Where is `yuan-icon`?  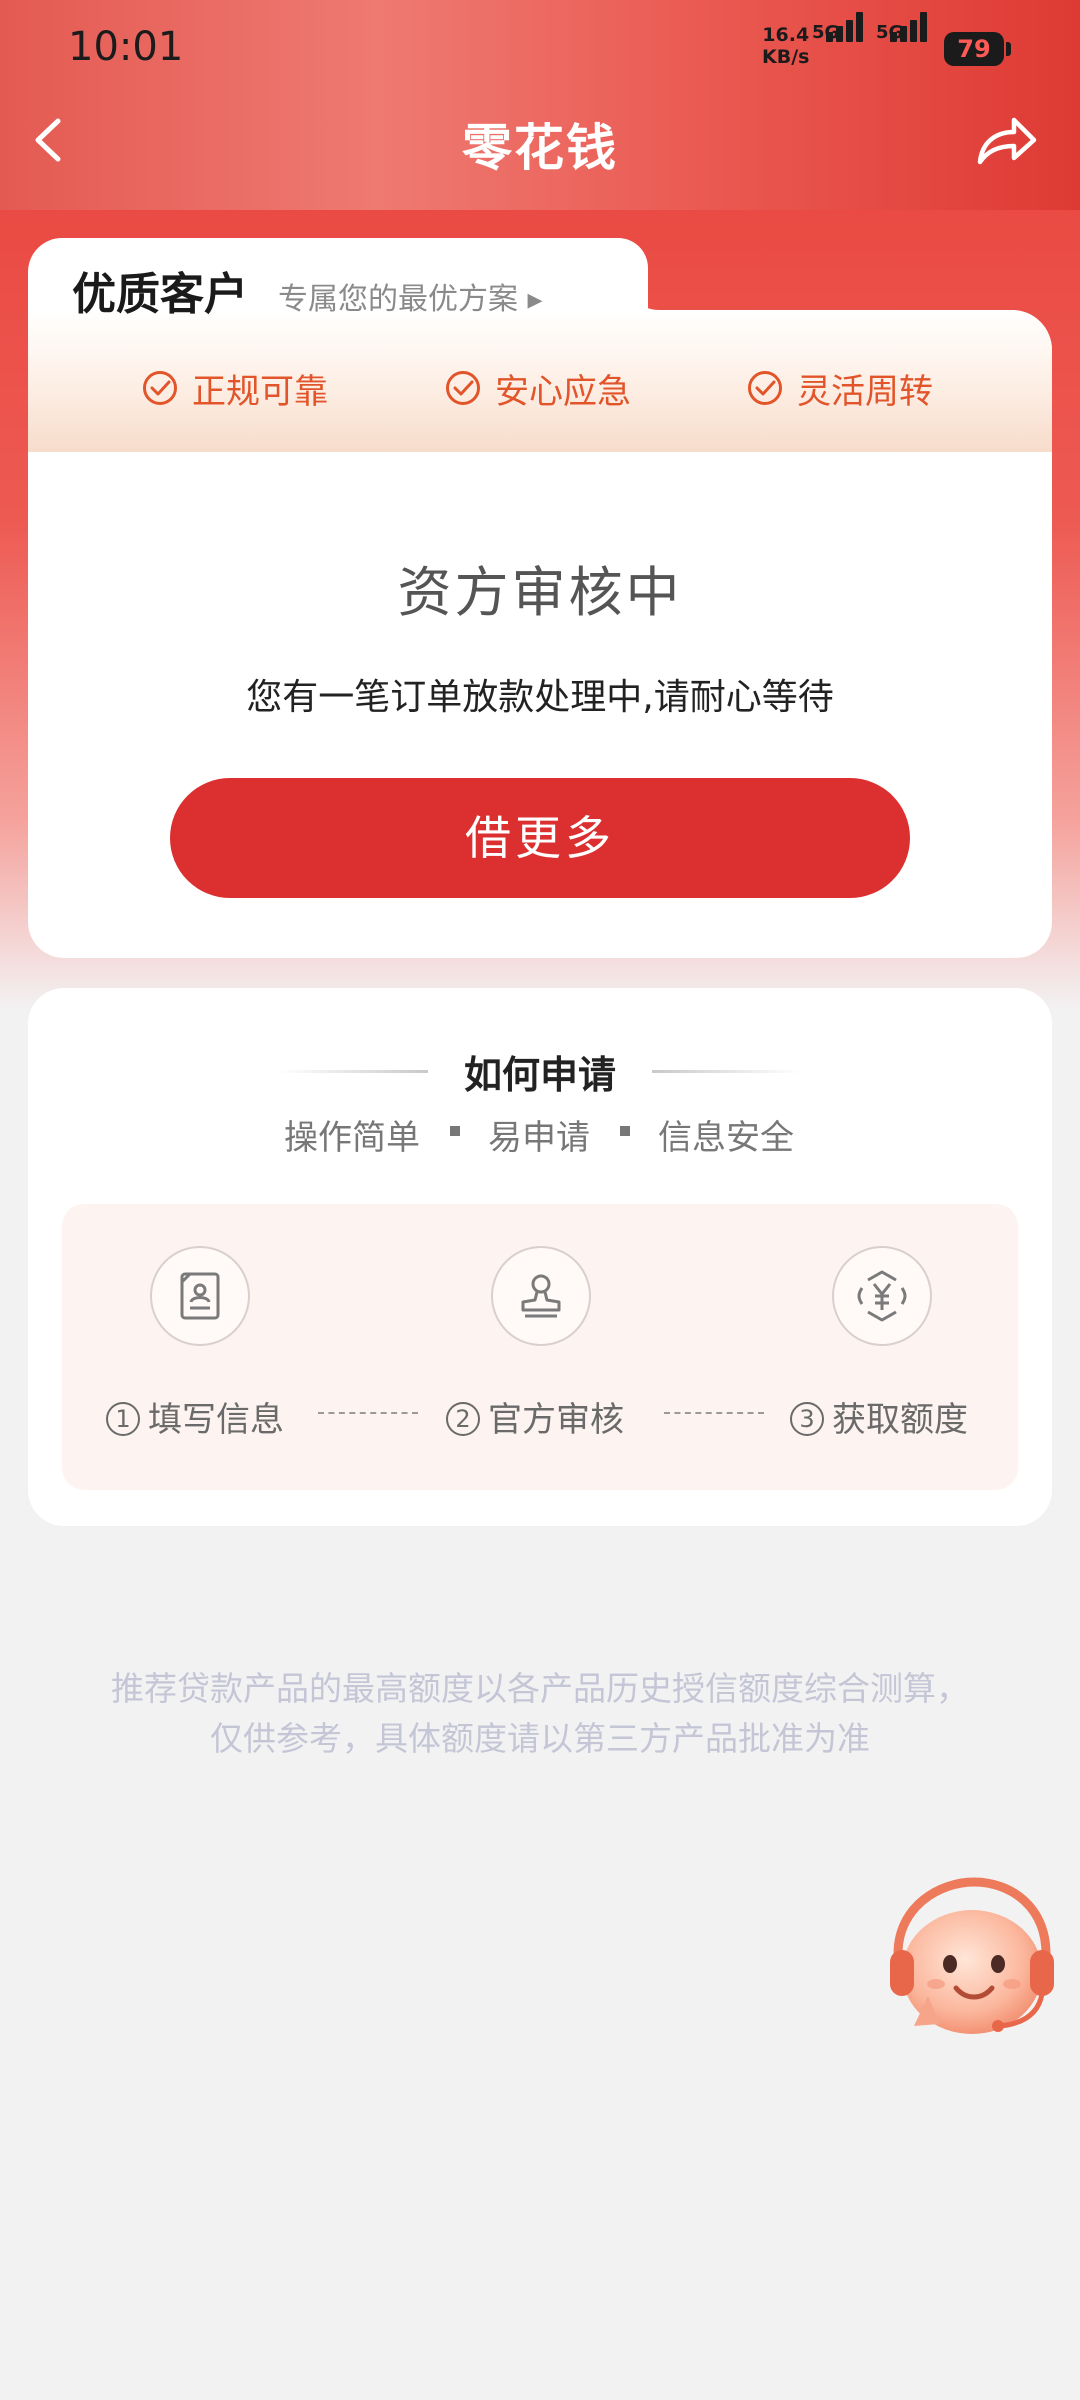 yuan-icon is located at coordinates (882, 1296).